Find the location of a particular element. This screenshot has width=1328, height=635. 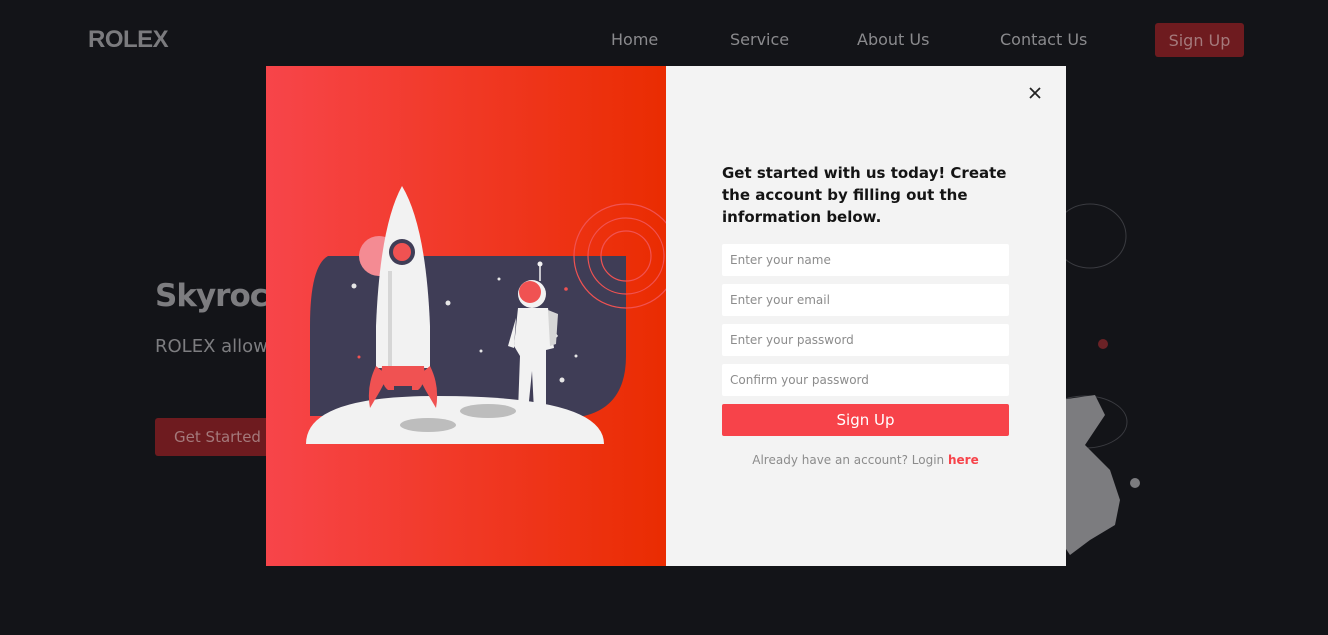

signup-submit-button: Sign Up is located at coordinates (865, 420).